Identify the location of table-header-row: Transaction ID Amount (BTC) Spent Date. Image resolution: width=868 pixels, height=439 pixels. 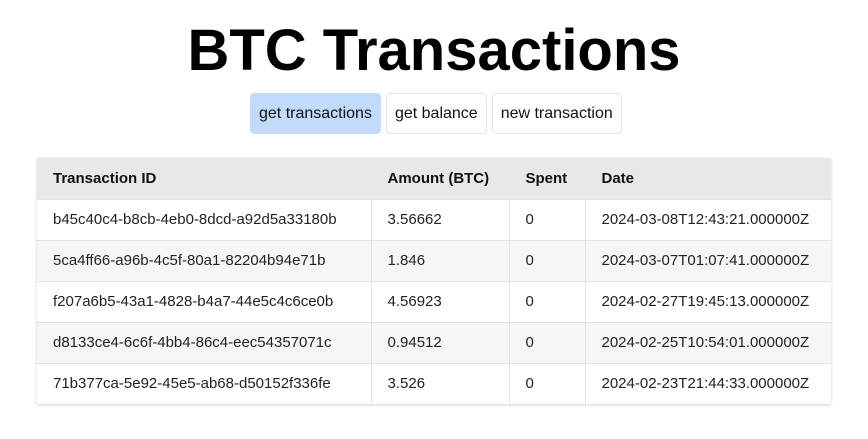
(434, 178).